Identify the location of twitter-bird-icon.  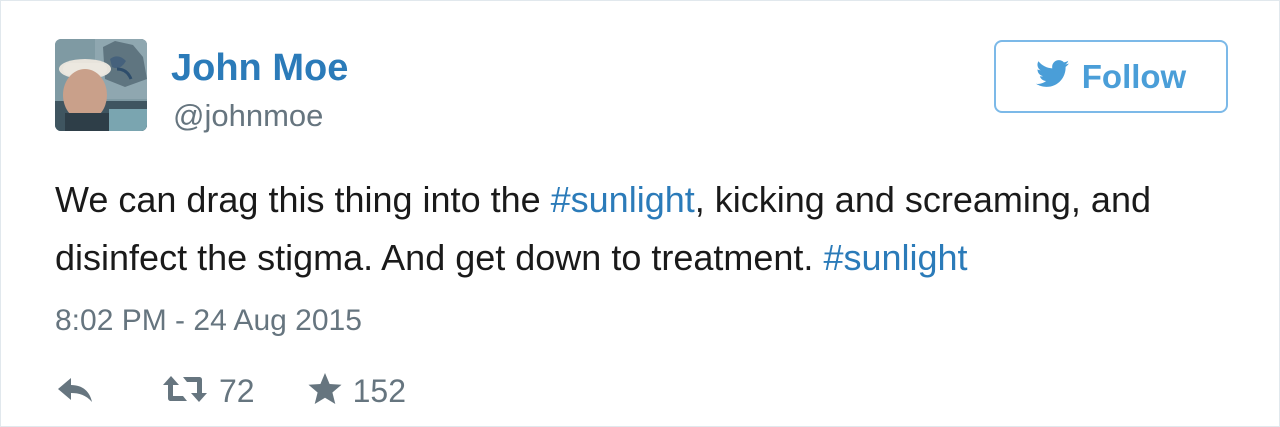
(1052, 76).